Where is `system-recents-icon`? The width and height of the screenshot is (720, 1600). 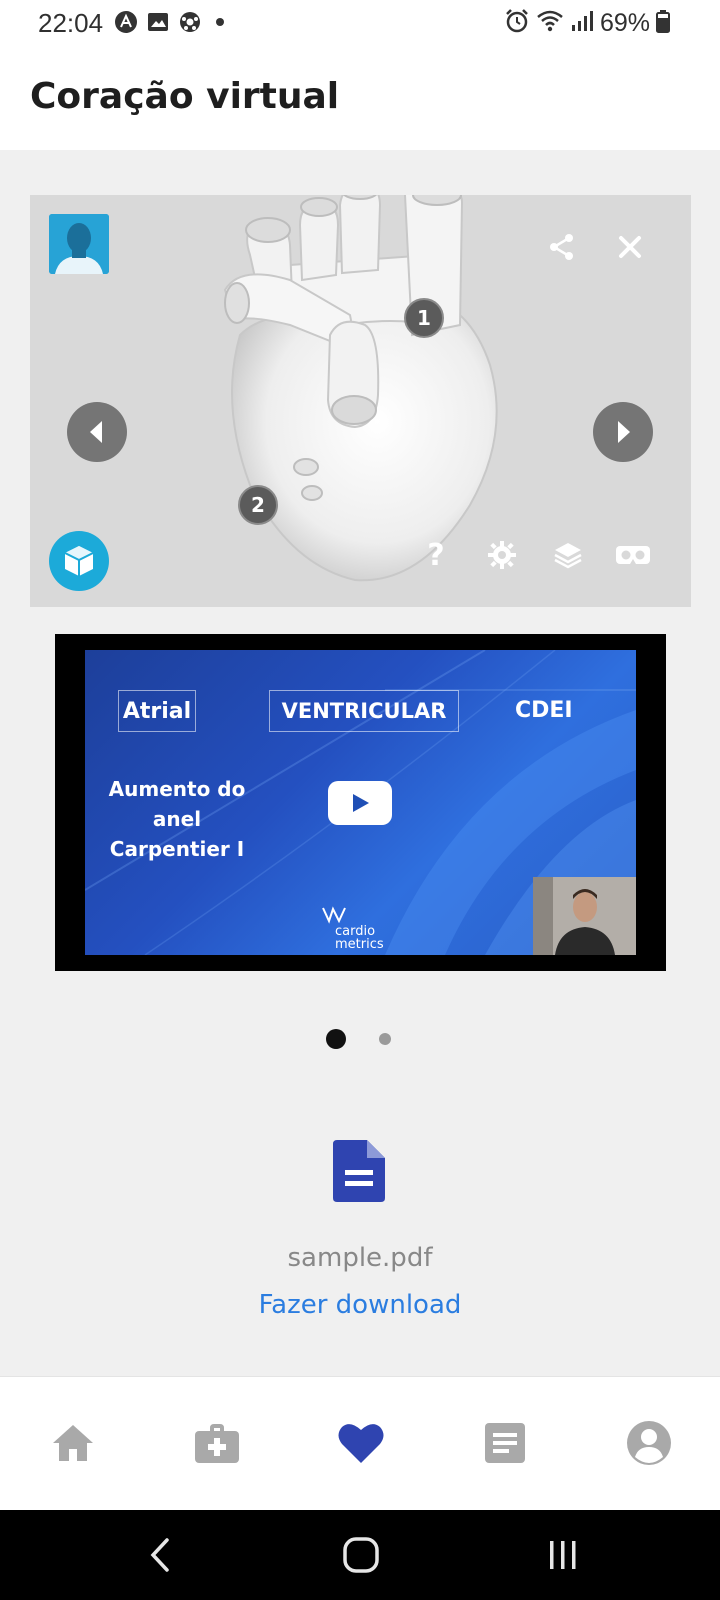
system-recents-icon is located at coordinates (563, 1555).